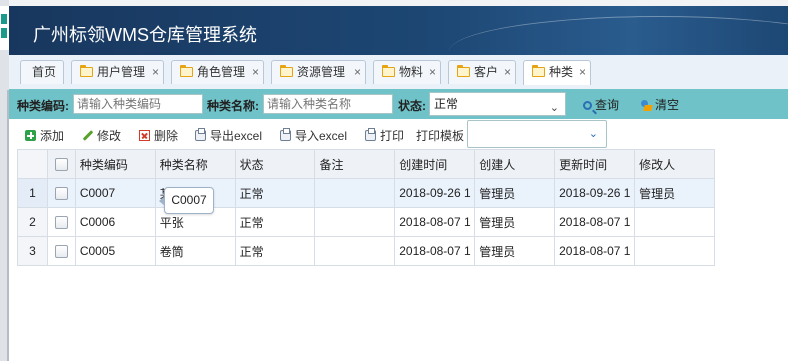  I want to click on tab-role-management: 角色管理 ×, so click(217, 72).